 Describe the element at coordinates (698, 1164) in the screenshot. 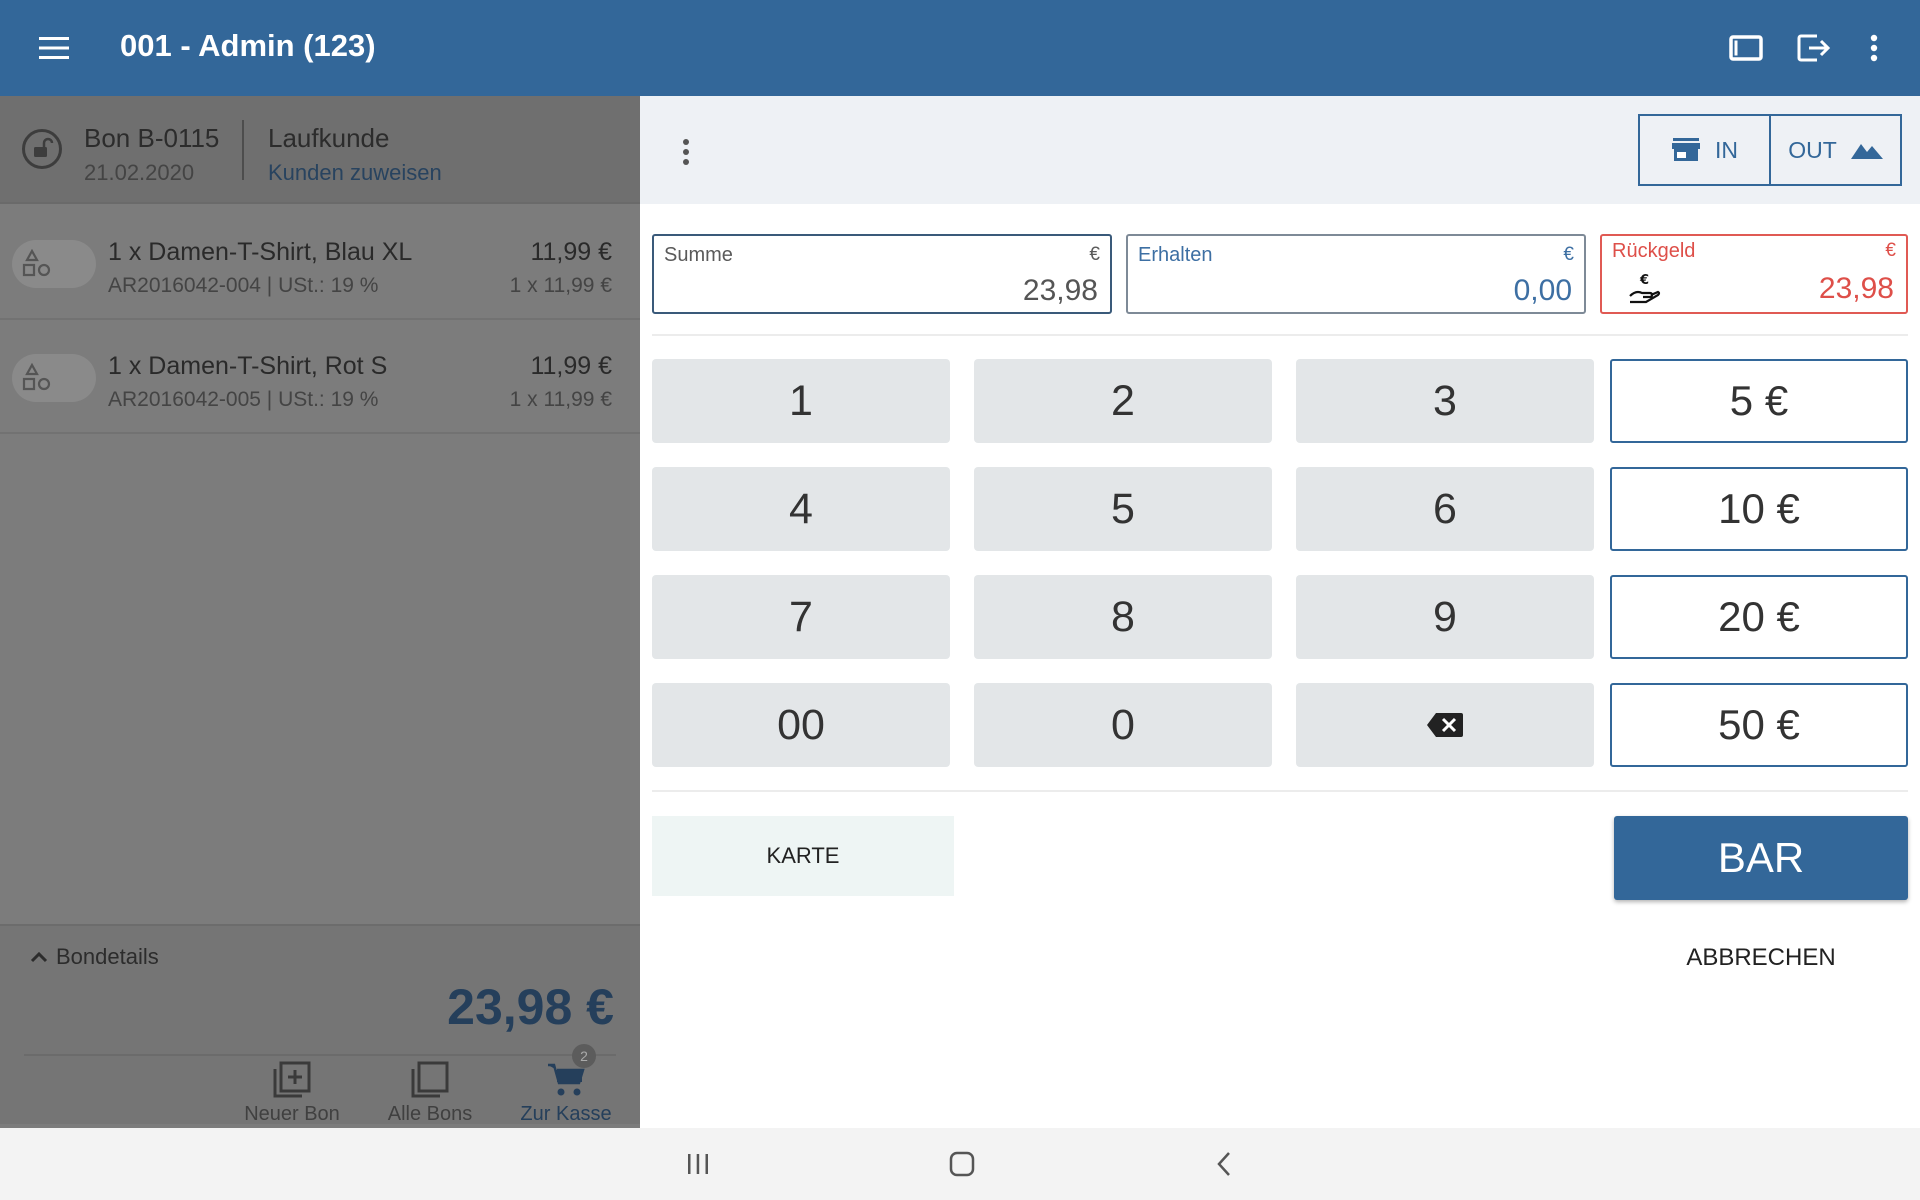

I see `recent-apps-icon` at that location.